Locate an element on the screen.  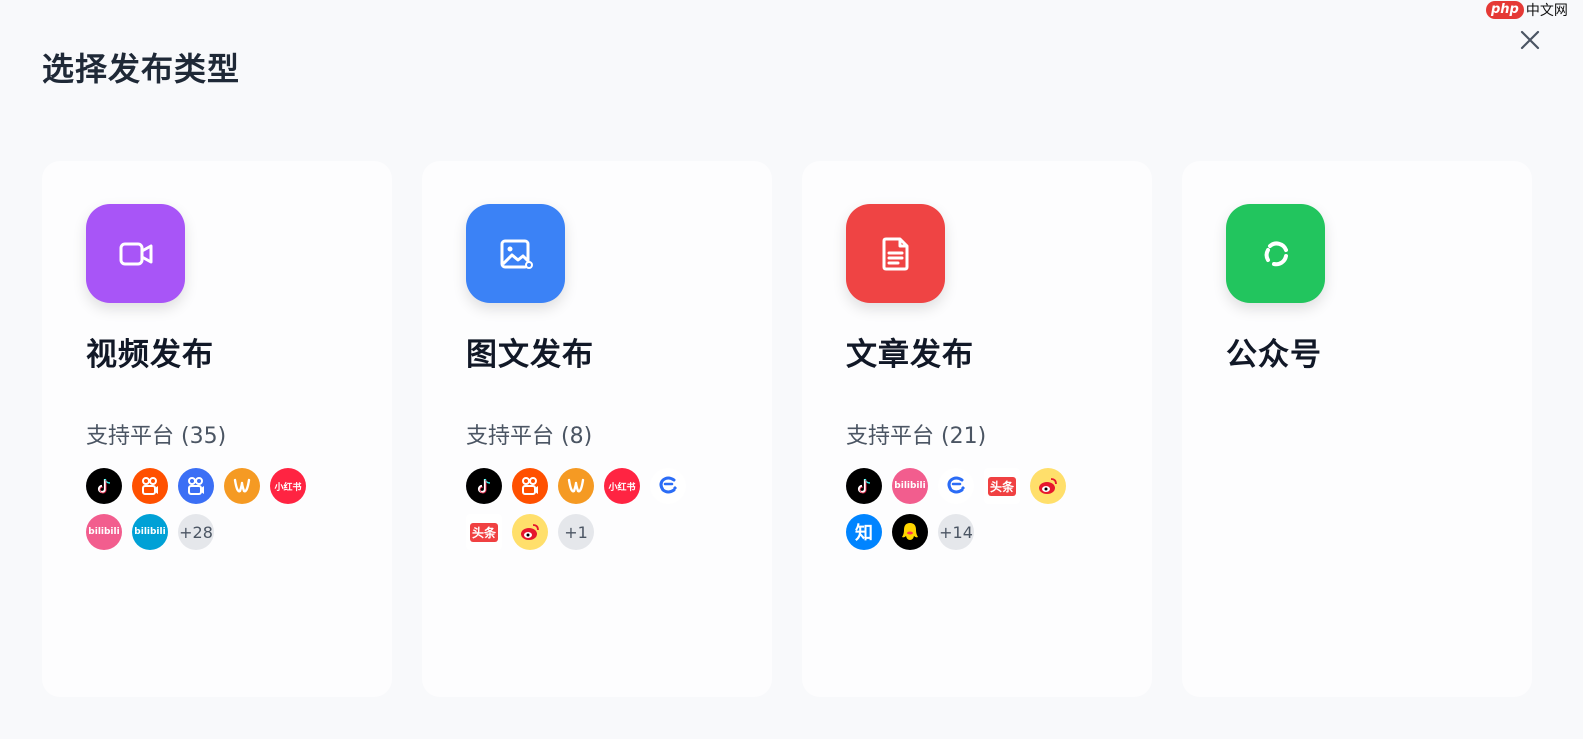
card-title: 视频发布 is located at coordinates (150, 355).